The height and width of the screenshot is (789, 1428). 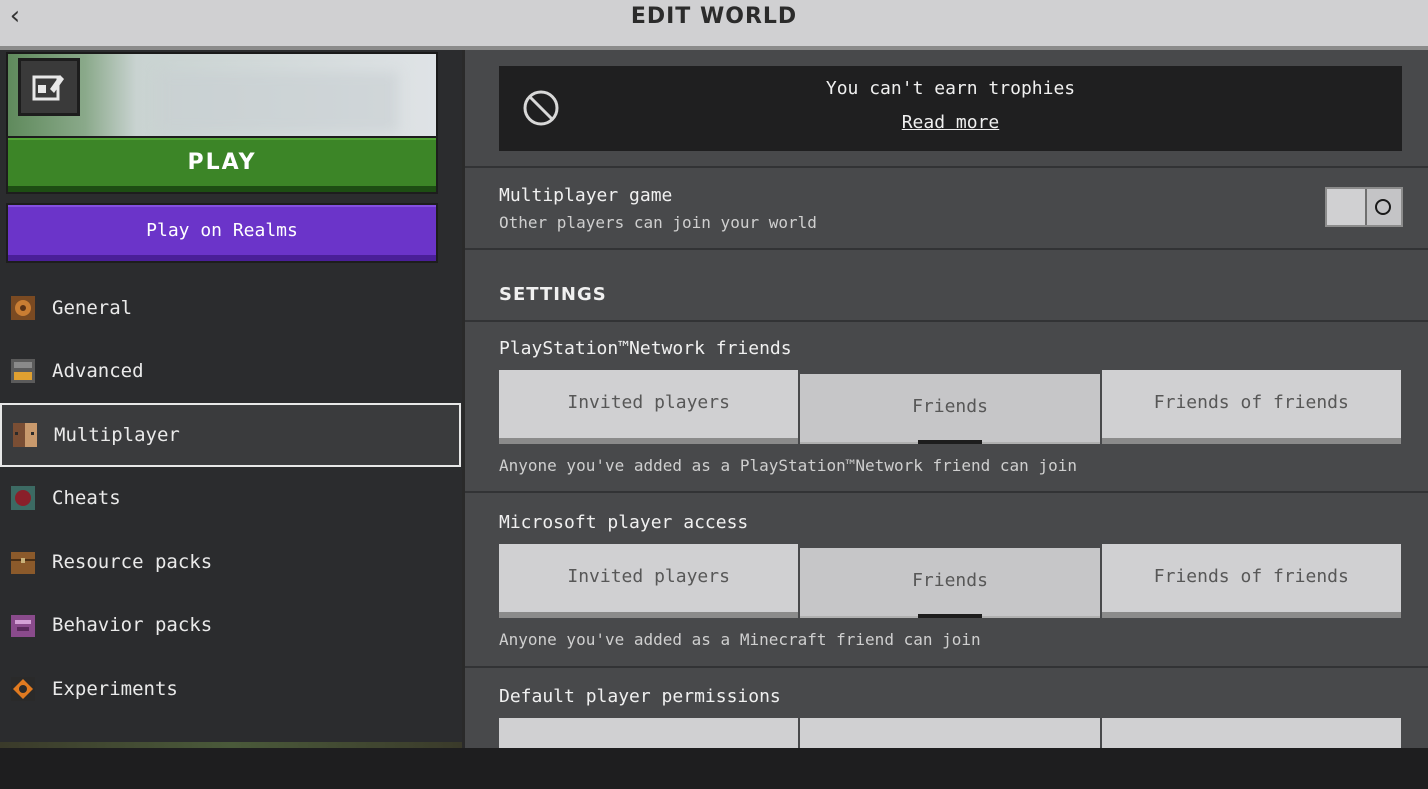 What do you see at coordinates (714, 768) in the screenshot?
I see `bottom-bar` at bounding box center [714, 768].